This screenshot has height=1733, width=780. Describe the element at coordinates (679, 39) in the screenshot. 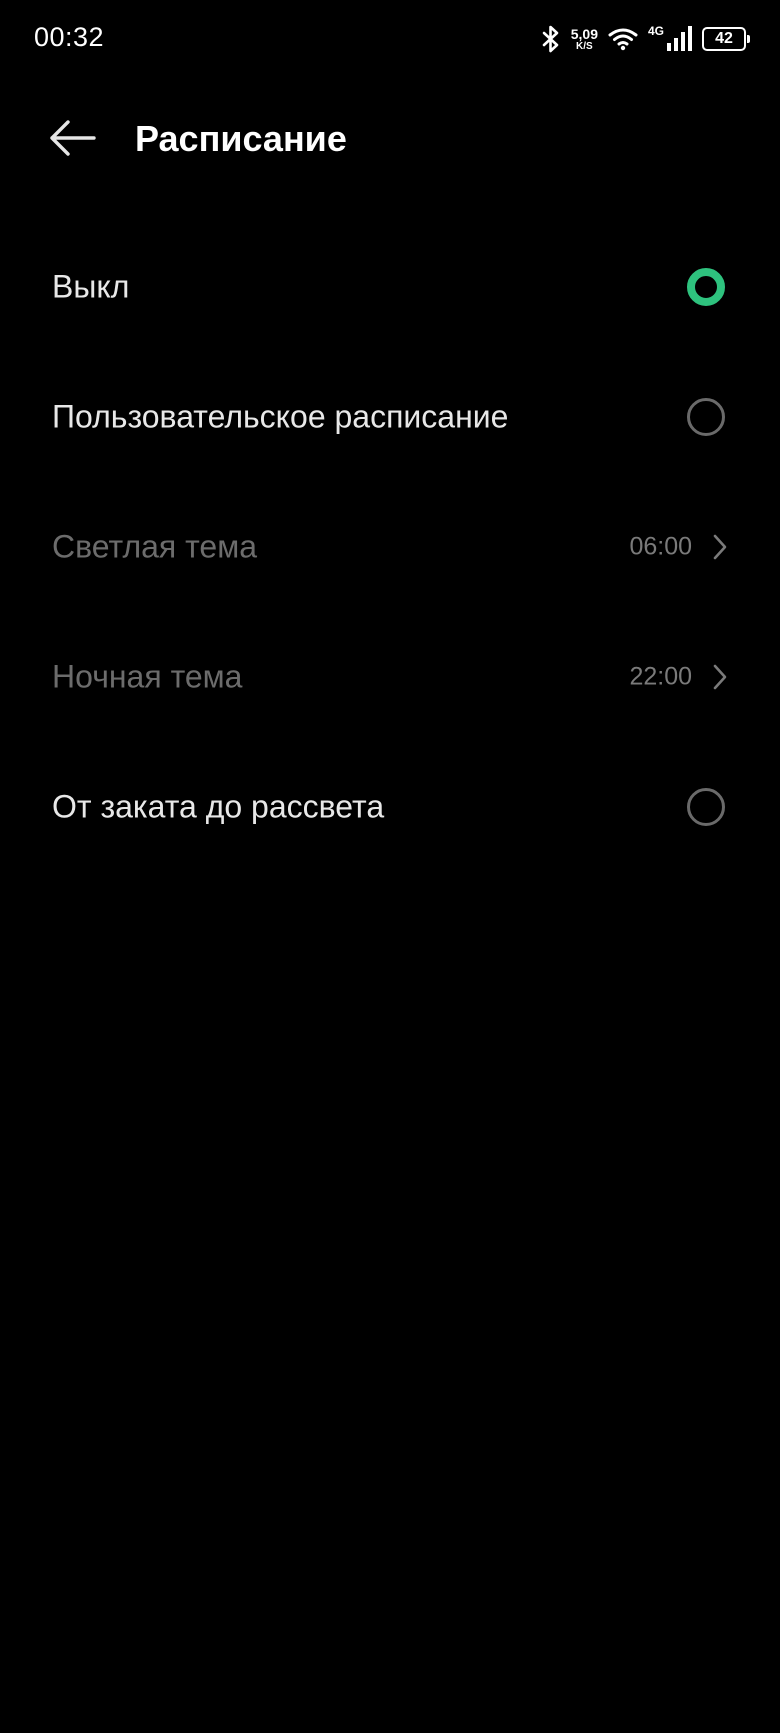

I see `signal-icon` at that location.